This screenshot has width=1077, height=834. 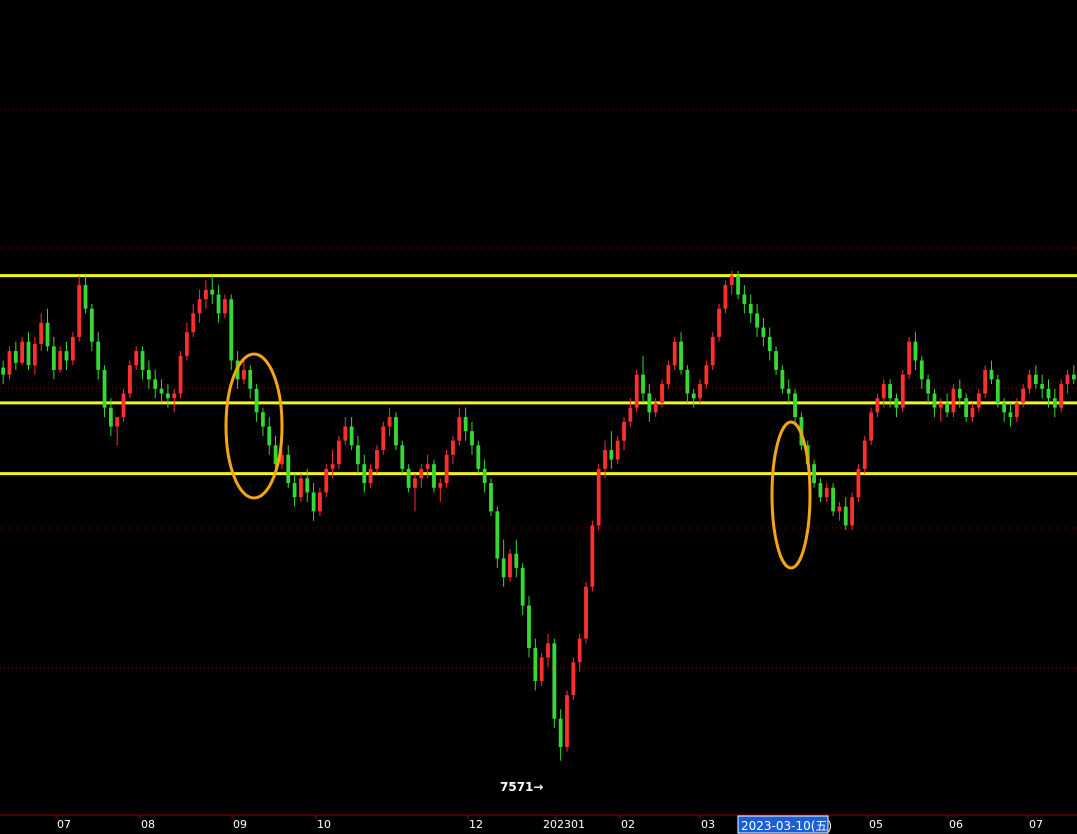 I want to click on x-tick-label: 07, so click(x=1036, y=824).